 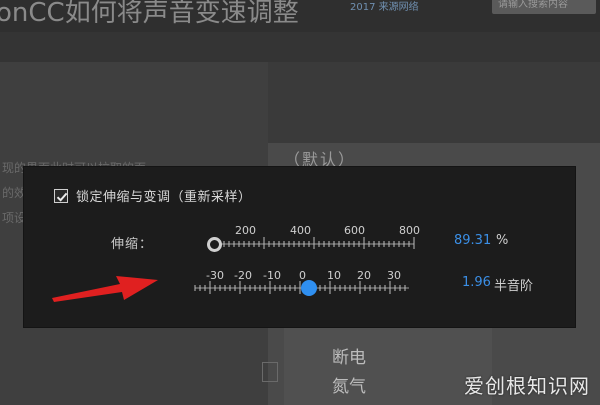 What do you see at coordinates (270, 372) in the screenshot?
I see `background-side-box` at bounding box center [270, 372].